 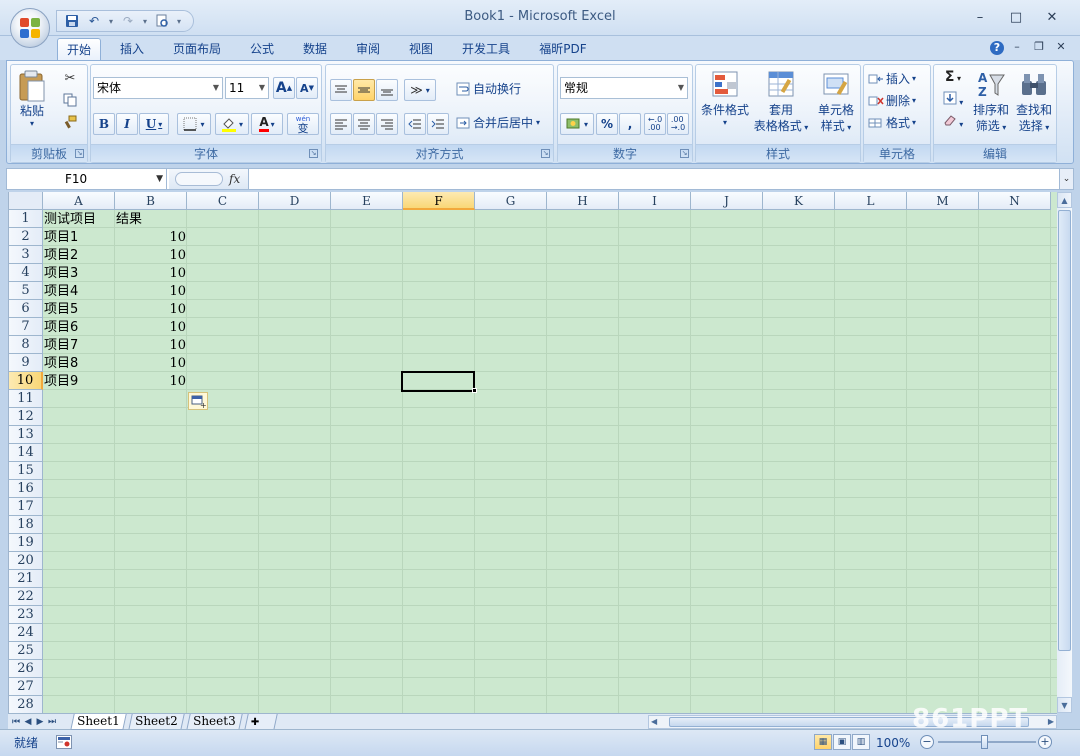 What do you see at coordinates (492, 89) in the screenshot?
I see `wrap-text-button: 自动换行` at bounding box center [492, 89].